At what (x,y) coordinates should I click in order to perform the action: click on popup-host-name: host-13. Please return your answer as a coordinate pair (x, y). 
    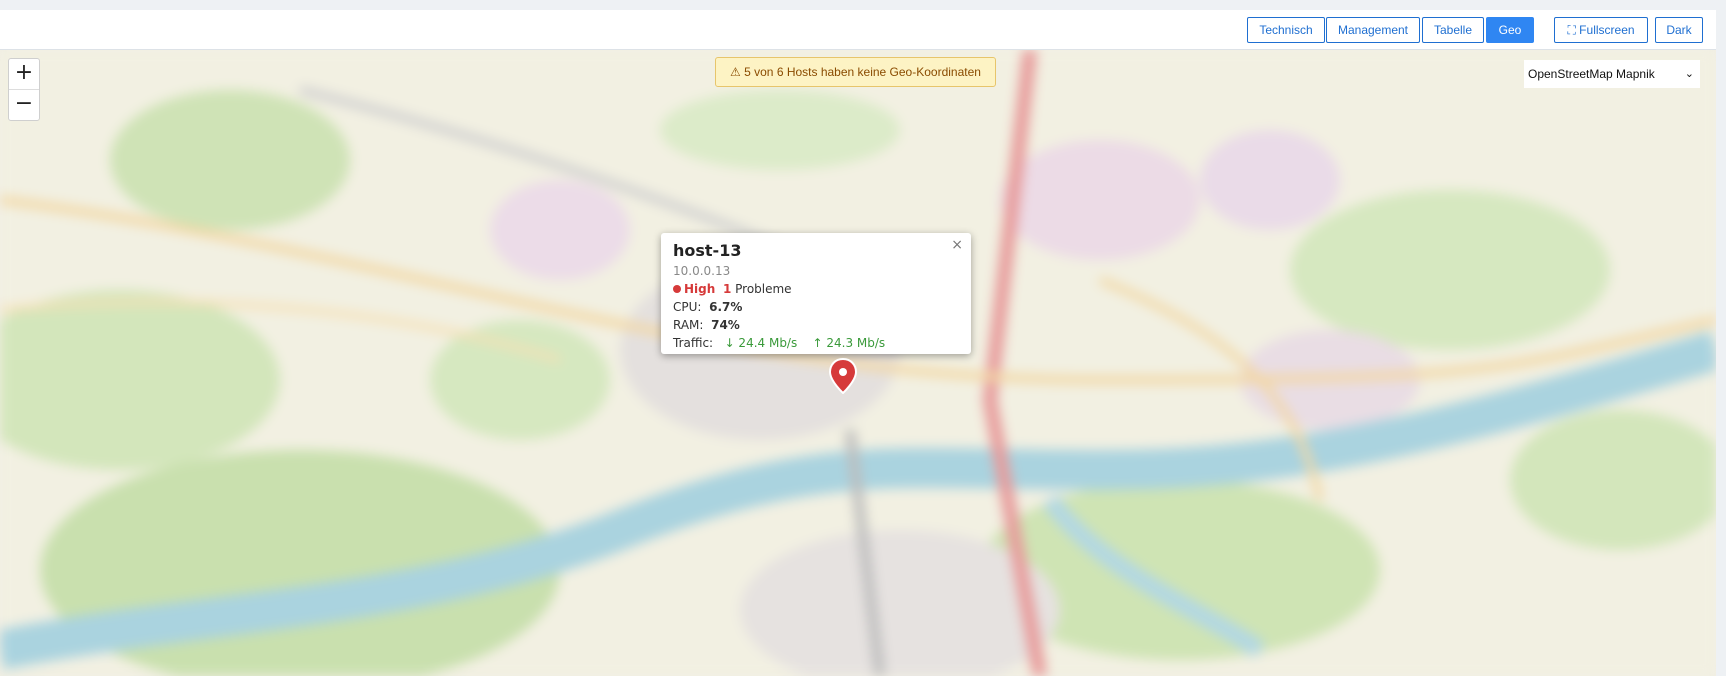
    Looking at the image, I should click on (707, 250).